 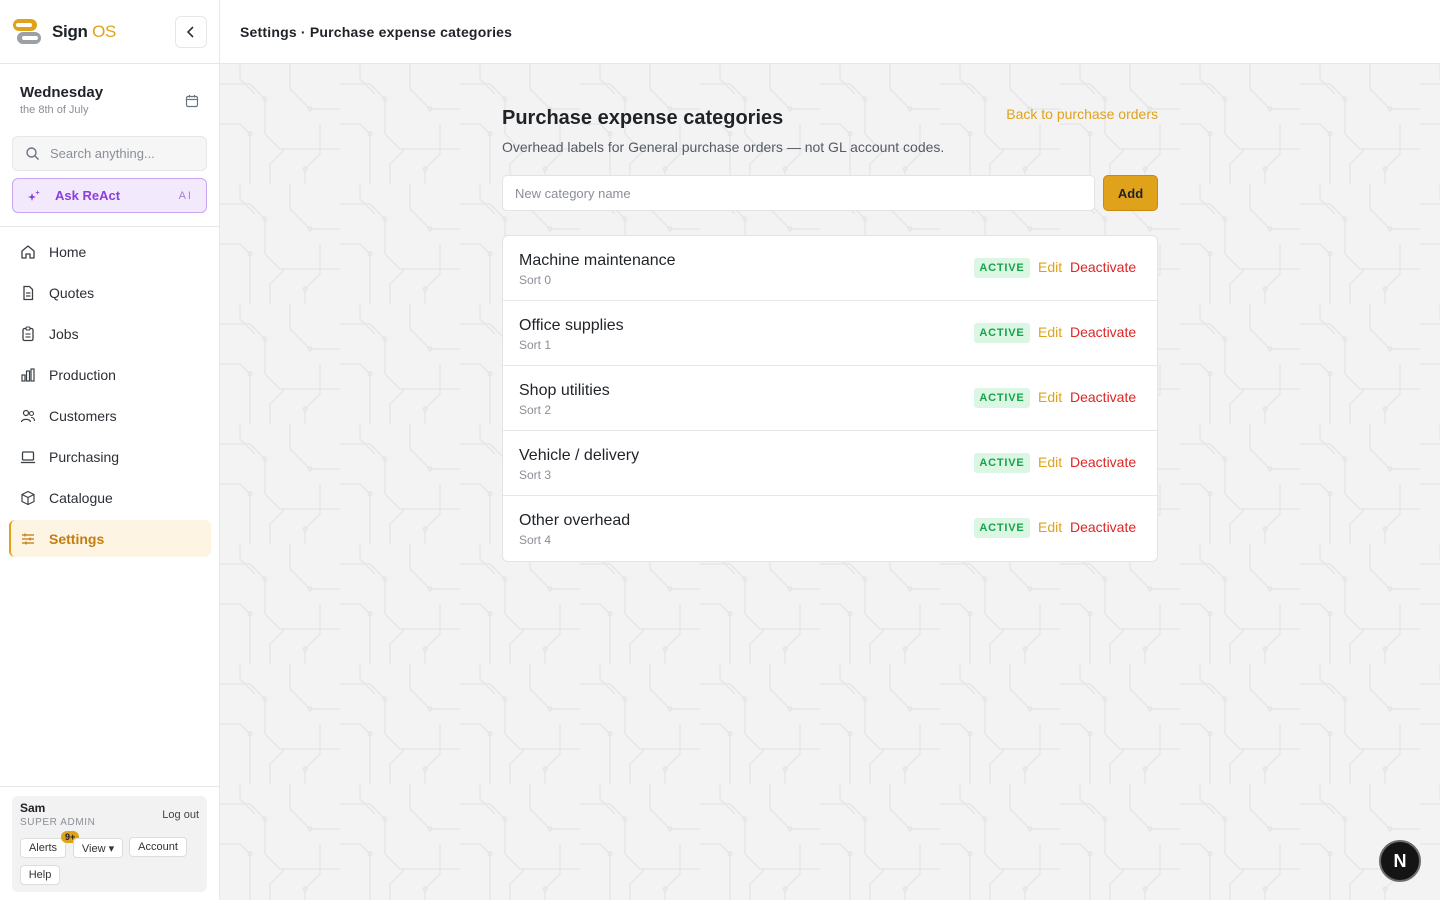 I want to click on clipboard-icon, so click(x=28, y=333).